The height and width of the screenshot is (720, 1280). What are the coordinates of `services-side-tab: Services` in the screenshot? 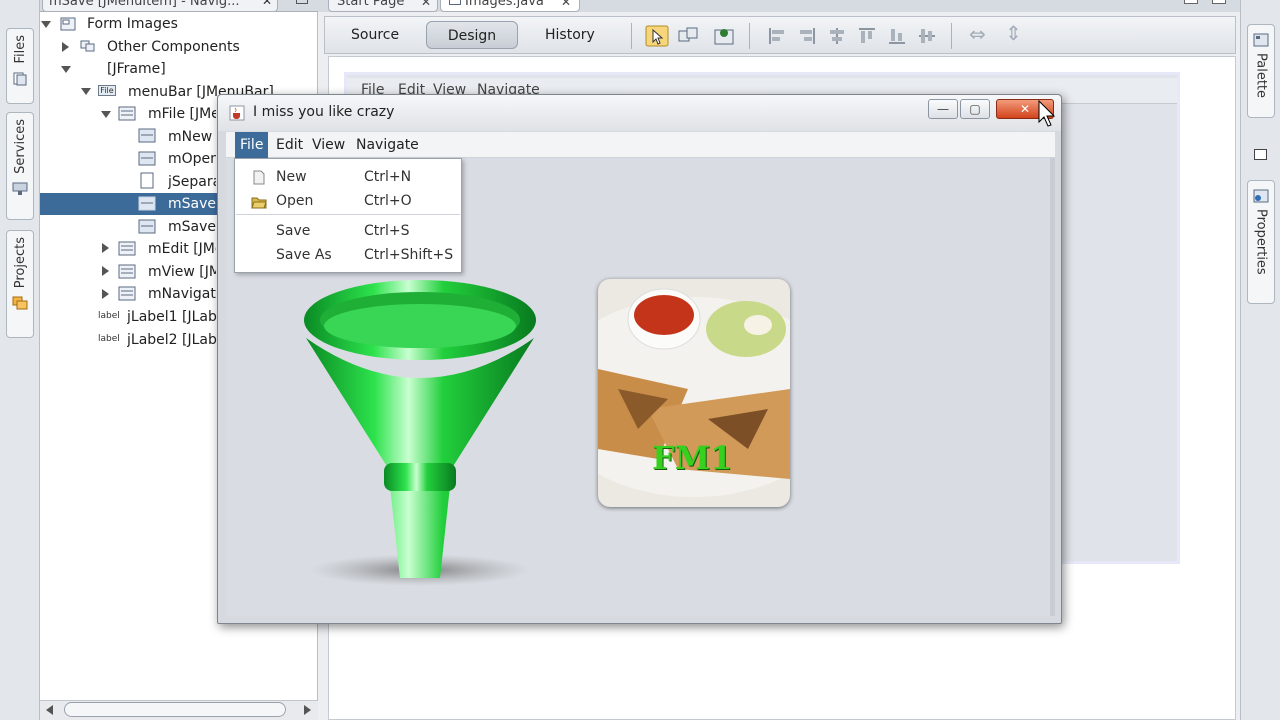 It's located at (20, 166).